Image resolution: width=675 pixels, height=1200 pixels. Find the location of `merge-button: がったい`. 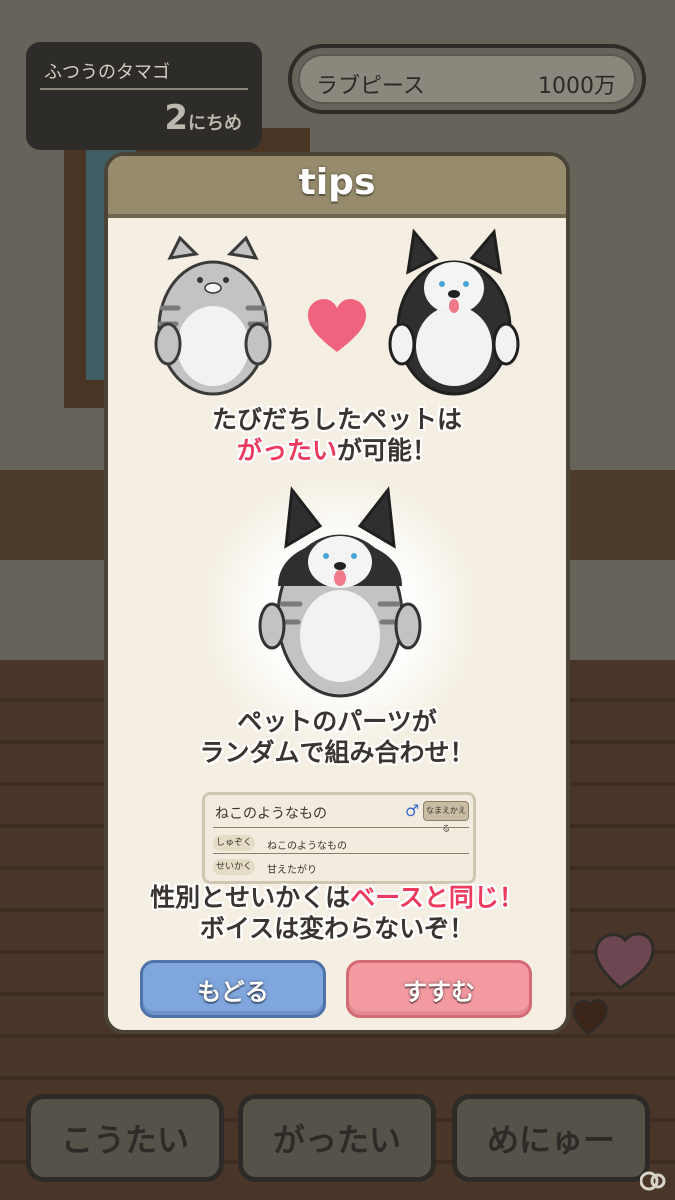

merge-button: がったい is located at coordinates (337, 1138).